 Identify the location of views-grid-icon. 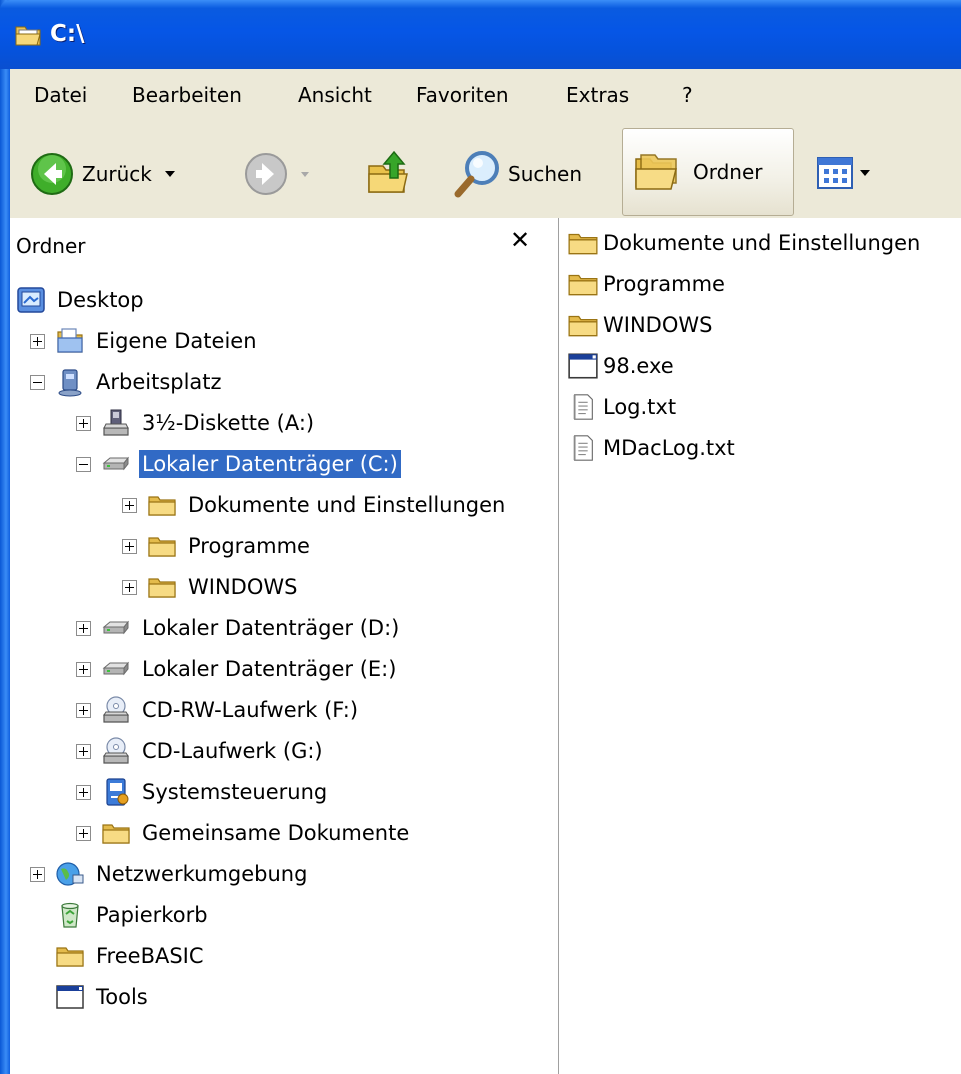
(843, 173).